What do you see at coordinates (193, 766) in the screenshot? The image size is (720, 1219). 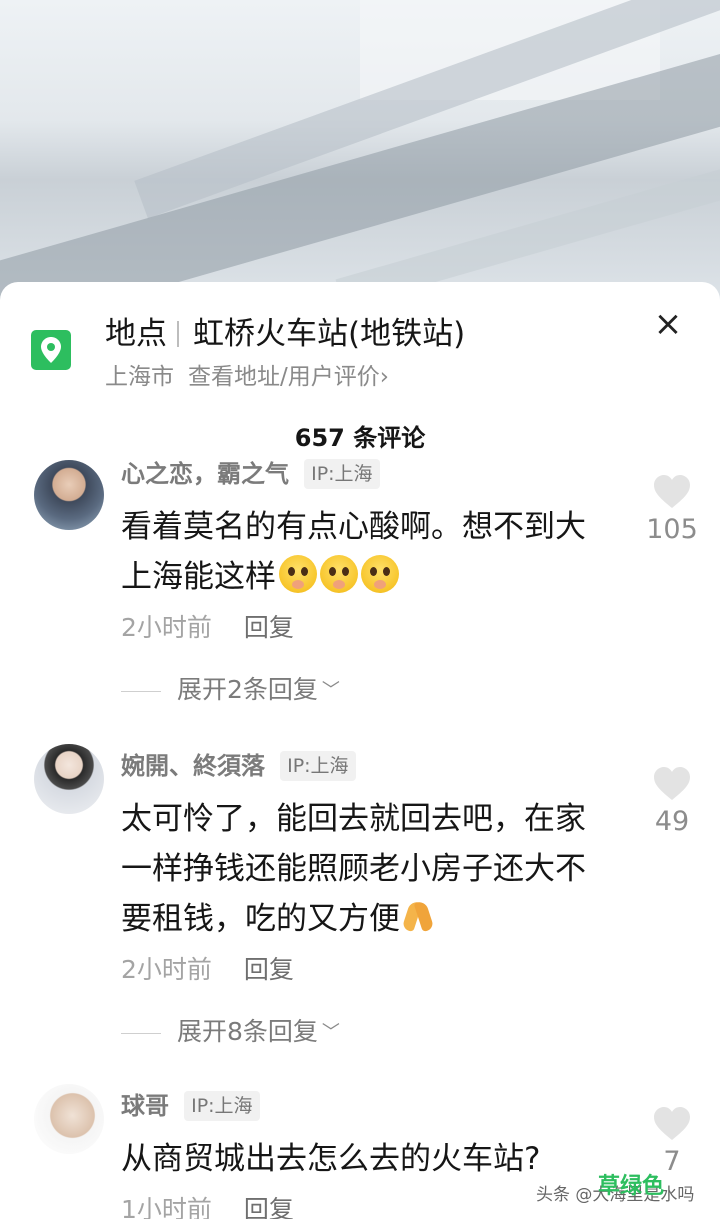 I see `comment-username: 婉開、終須落` at bounding box center [193, 766].